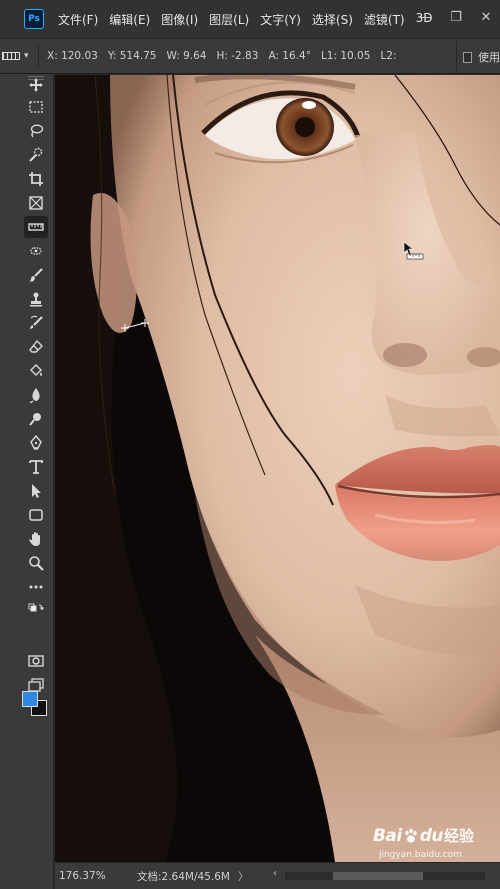 This screenshot has width=500, height=889. Describe the element at coordinates (78, 19) in the screenshot. I see `menu-file: 文件(F)` at that location.